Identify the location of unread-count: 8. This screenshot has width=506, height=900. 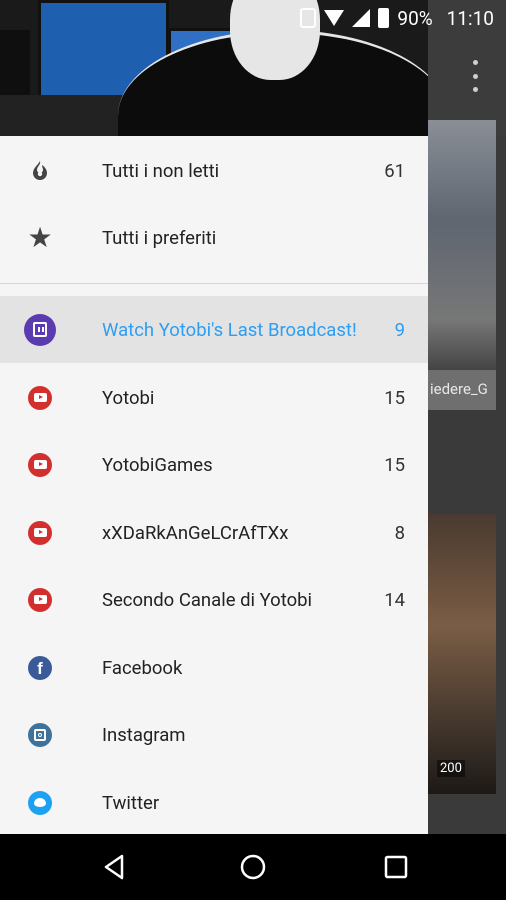
(399, 532).